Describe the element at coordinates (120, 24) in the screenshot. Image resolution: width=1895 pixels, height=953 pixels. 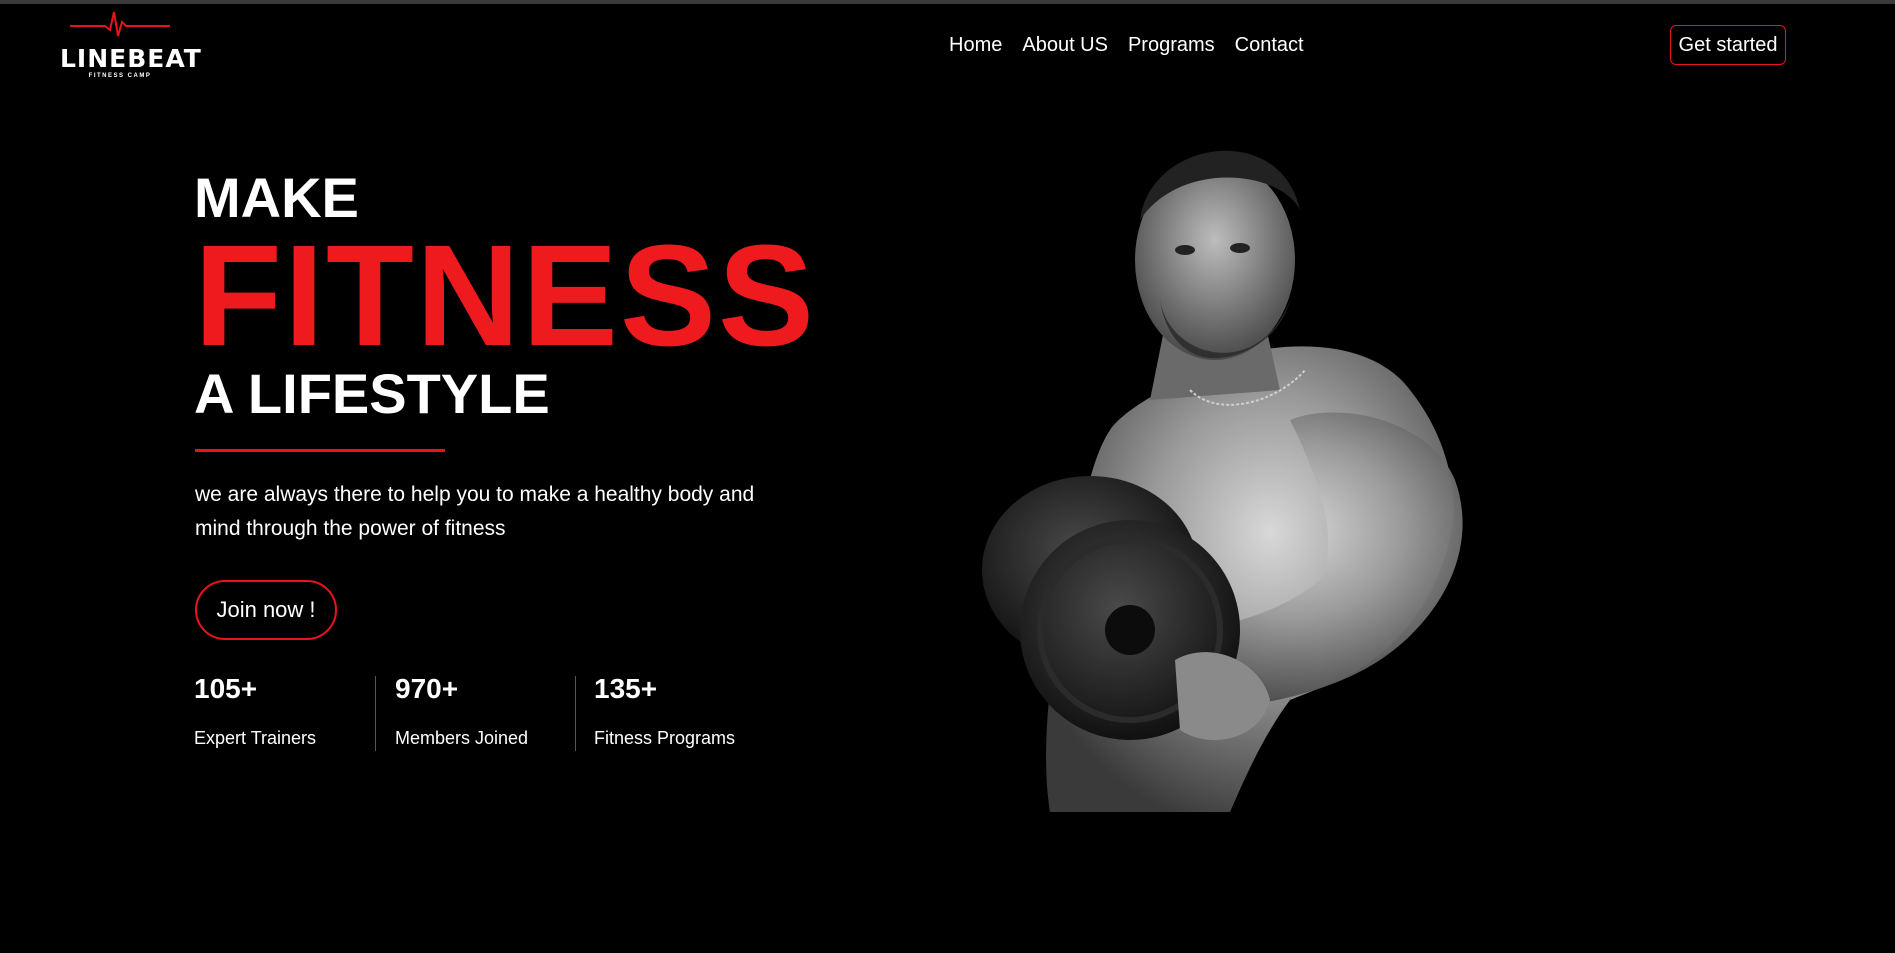
I see `heartbeat-line-icon` at that location.